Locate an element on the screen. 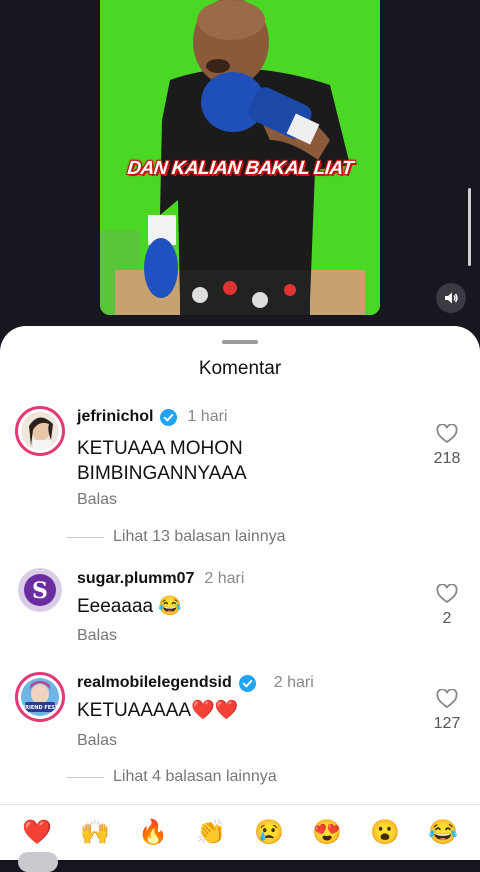  emoji-raised-hands: 🙌 is located at coordinates (95, 833).